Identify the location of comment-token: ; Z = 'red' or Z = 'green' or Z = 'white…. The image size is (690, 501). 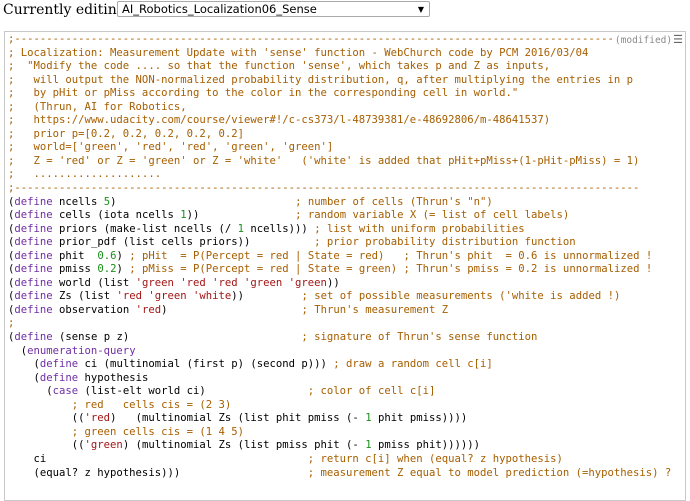
(324, 160).